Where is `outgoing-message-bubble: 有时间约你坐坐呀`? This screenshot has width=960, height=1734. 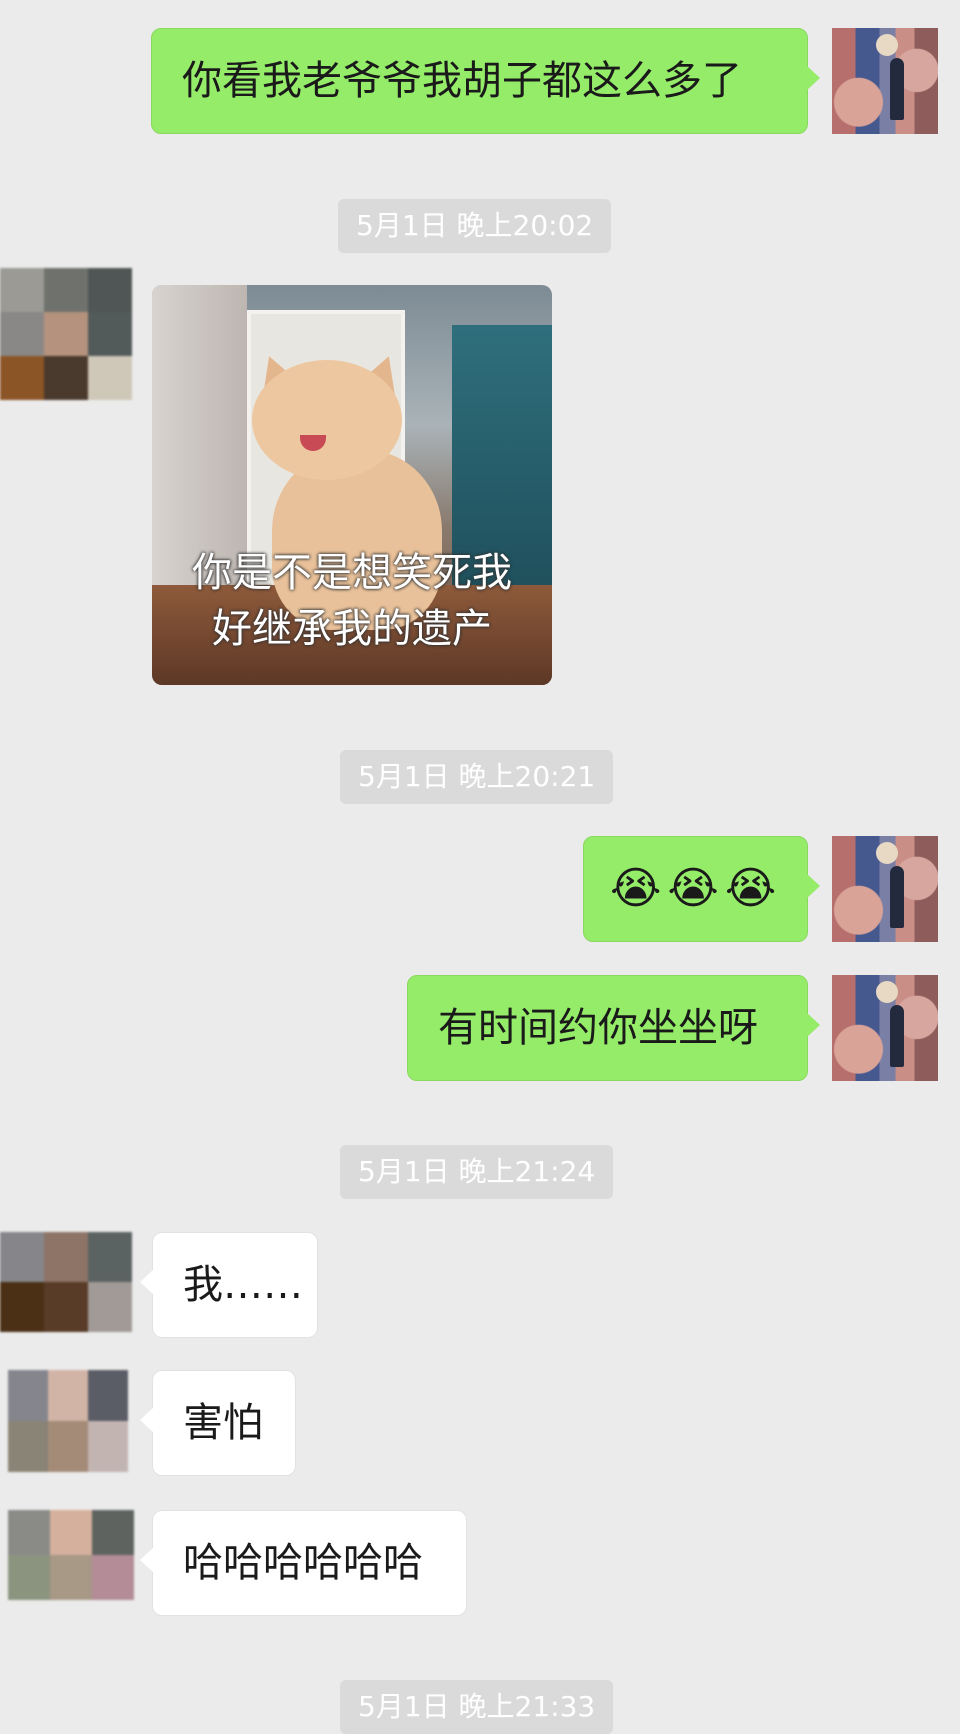 outgoing-message-bubble: 有时间约你坐坐呀 is located at coordinates (613, 1028).